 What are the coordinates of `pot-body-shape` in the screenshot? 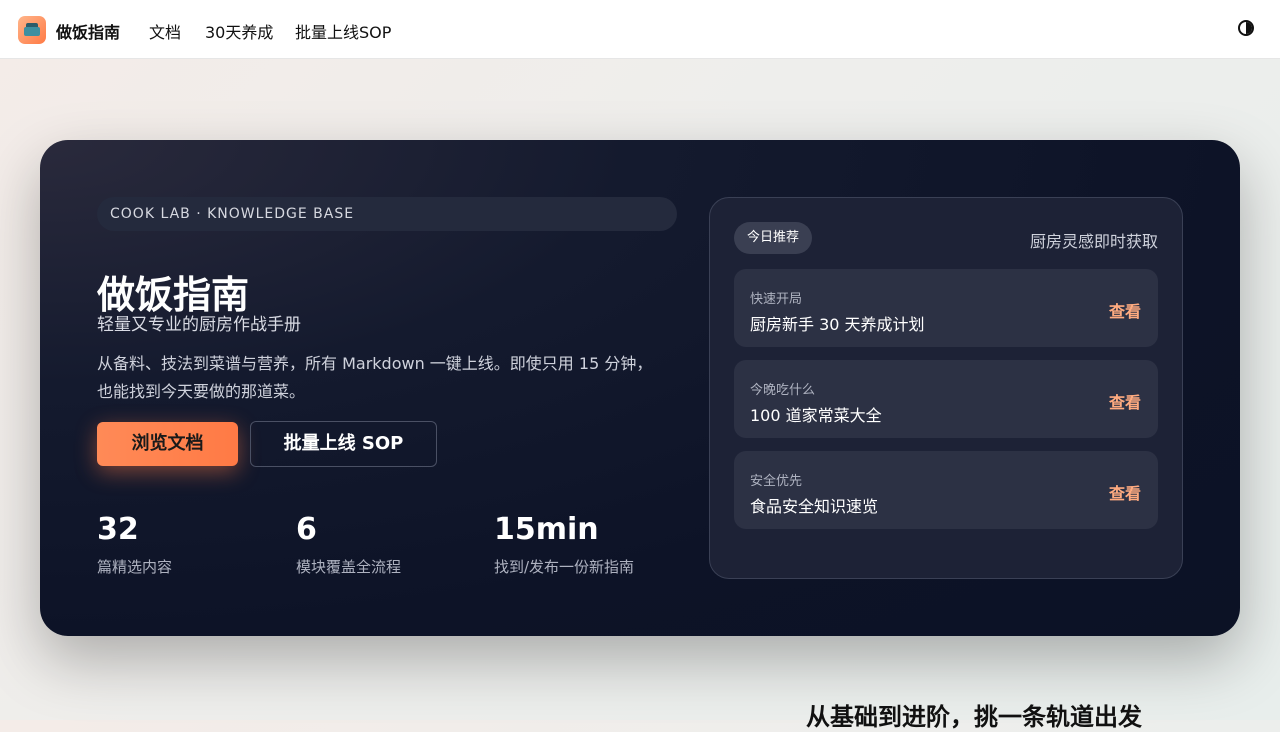 It's located at (32, 31).